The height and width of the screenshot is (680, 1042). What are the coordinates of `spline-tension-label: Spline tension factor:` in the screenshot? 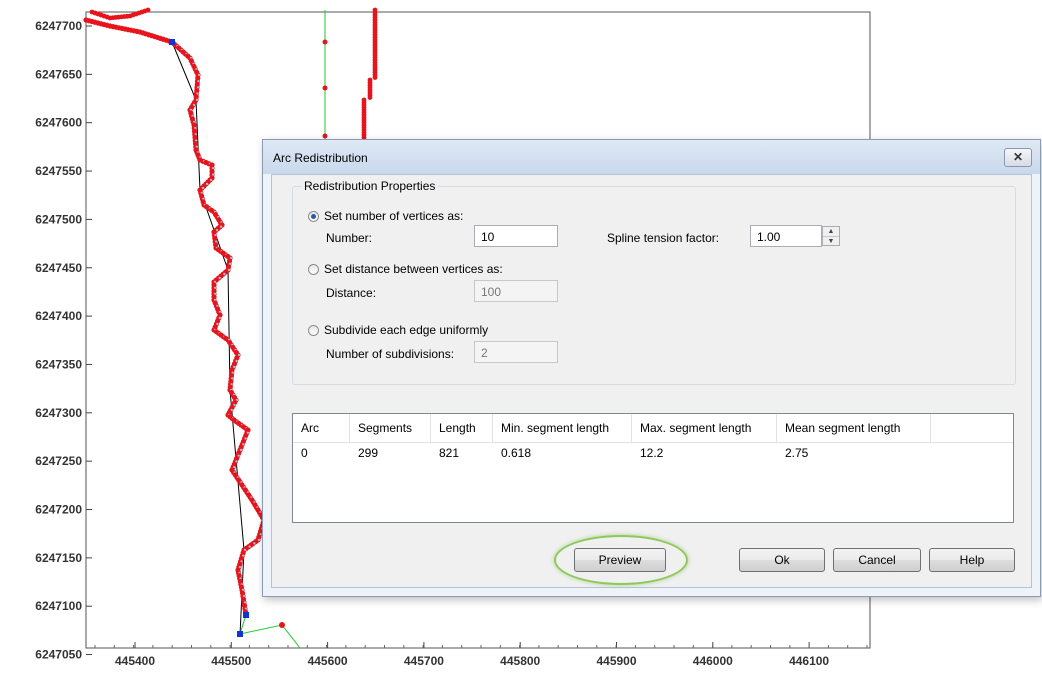 It's located at (663, 238).